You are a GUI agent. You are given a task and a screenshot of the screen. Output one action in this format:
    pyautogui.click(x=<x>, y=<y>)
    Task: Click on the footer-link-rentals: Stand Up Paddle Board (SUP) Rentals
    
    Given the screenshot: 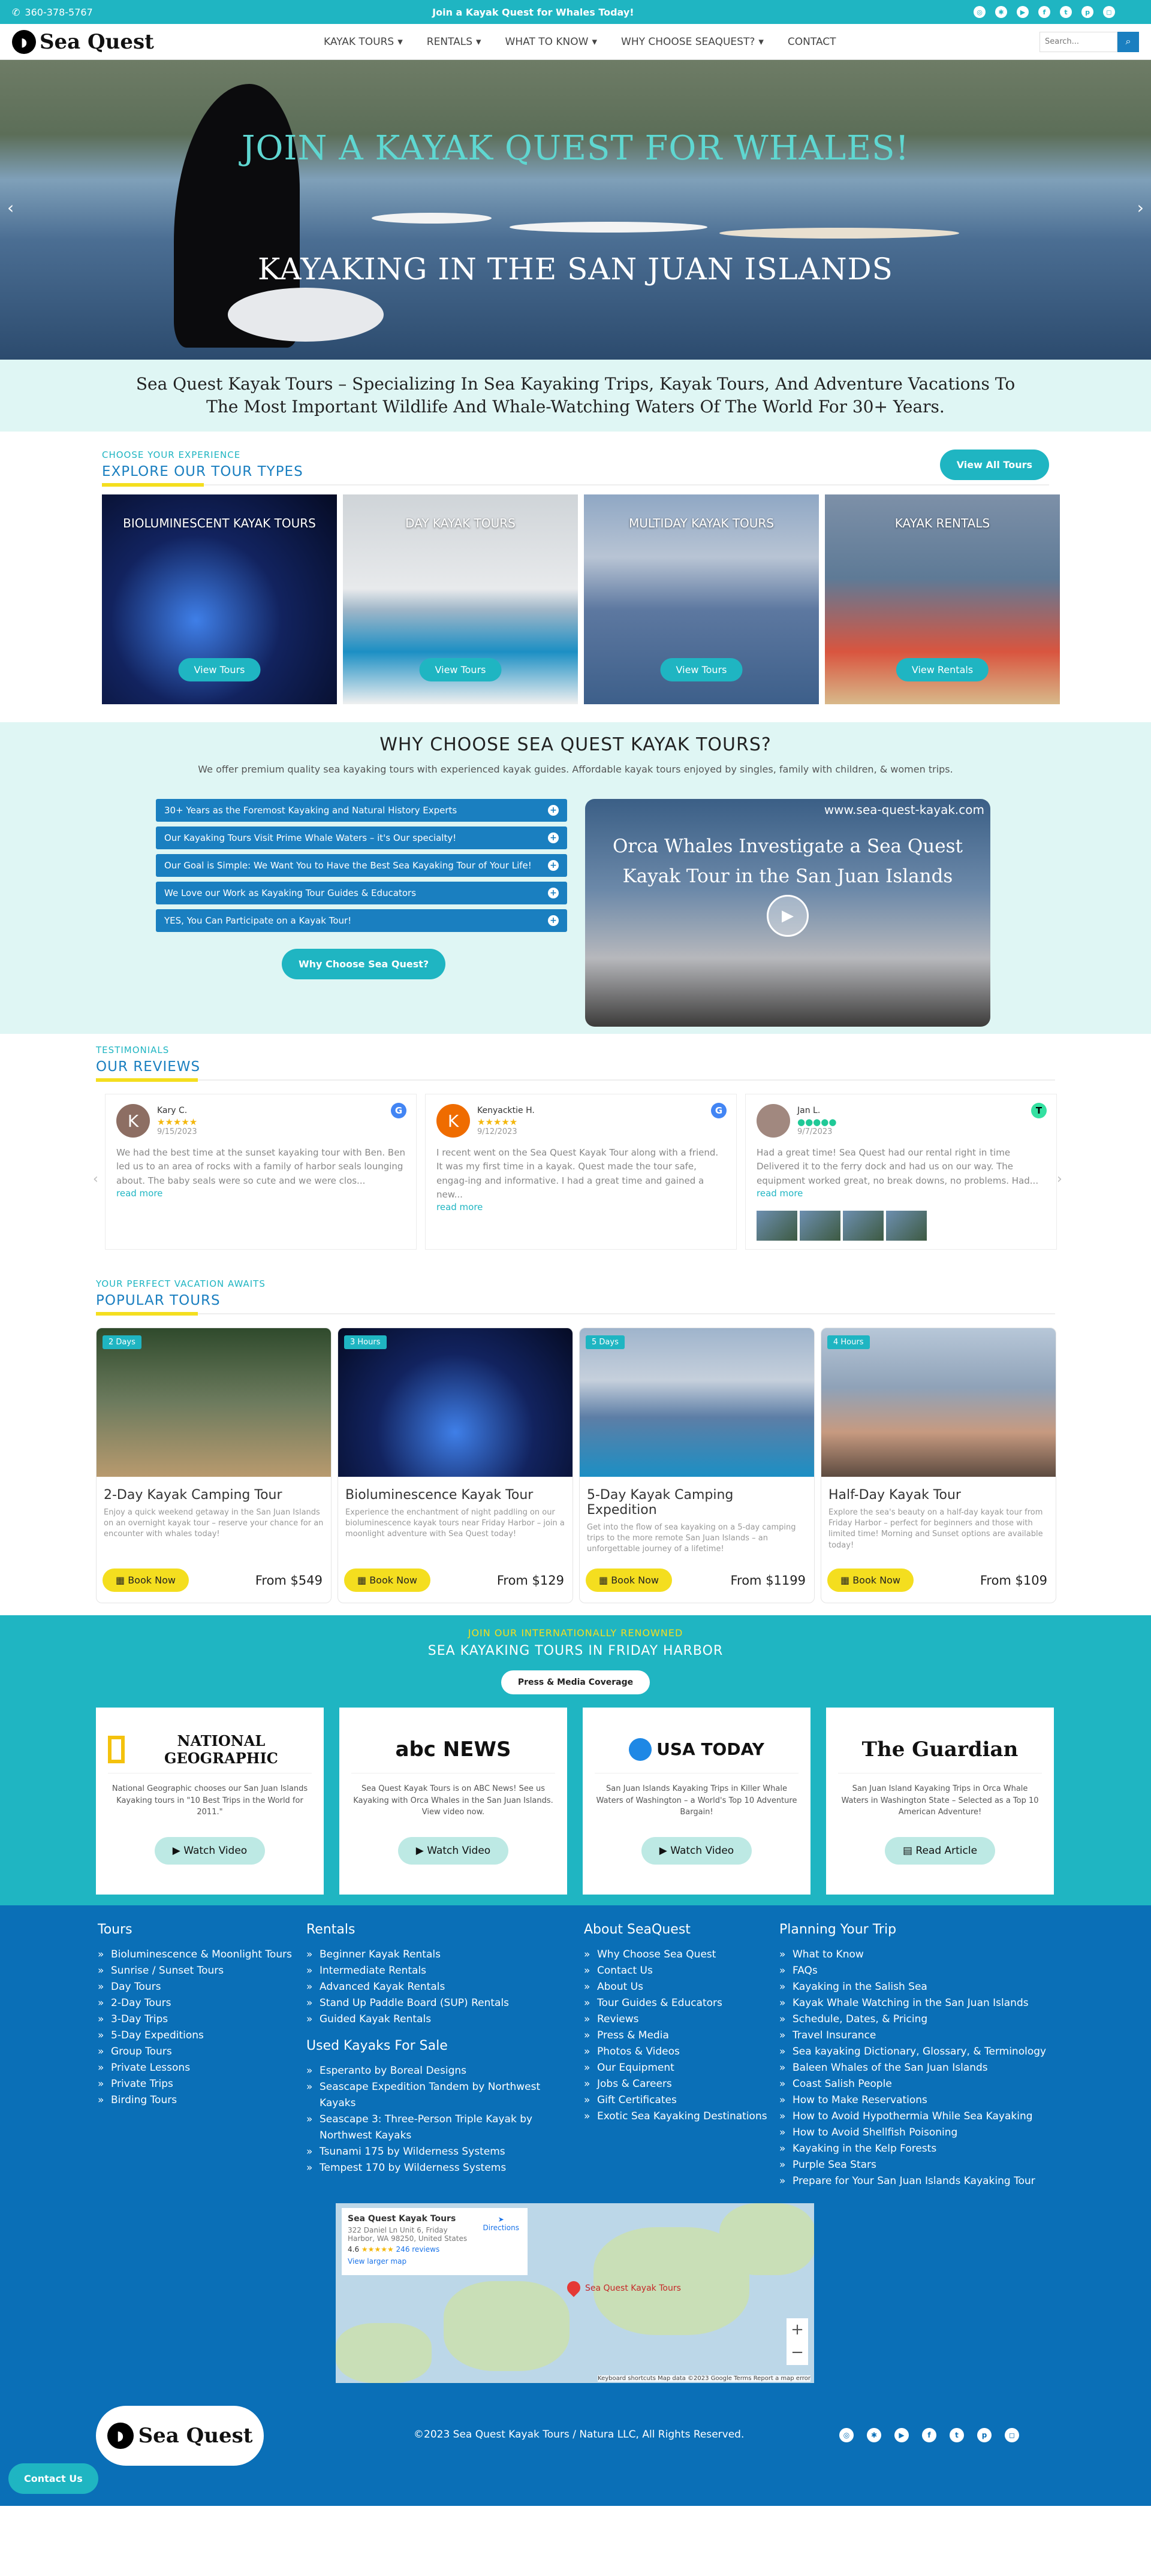 What is the action you would take?
    pyautogui.click(x=445, y=2003)
    